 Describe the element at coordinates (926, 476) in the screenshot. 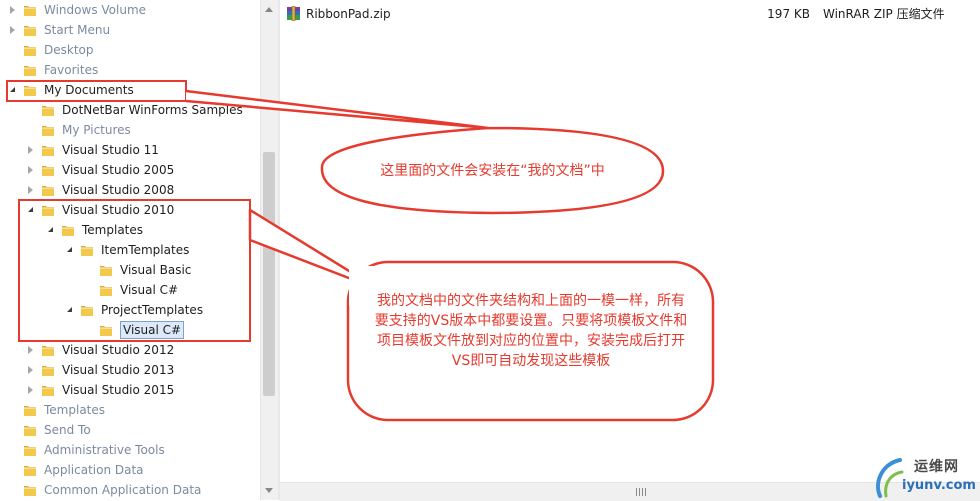

I see `site-watermark: 运维网 iyunv.com` at that location.